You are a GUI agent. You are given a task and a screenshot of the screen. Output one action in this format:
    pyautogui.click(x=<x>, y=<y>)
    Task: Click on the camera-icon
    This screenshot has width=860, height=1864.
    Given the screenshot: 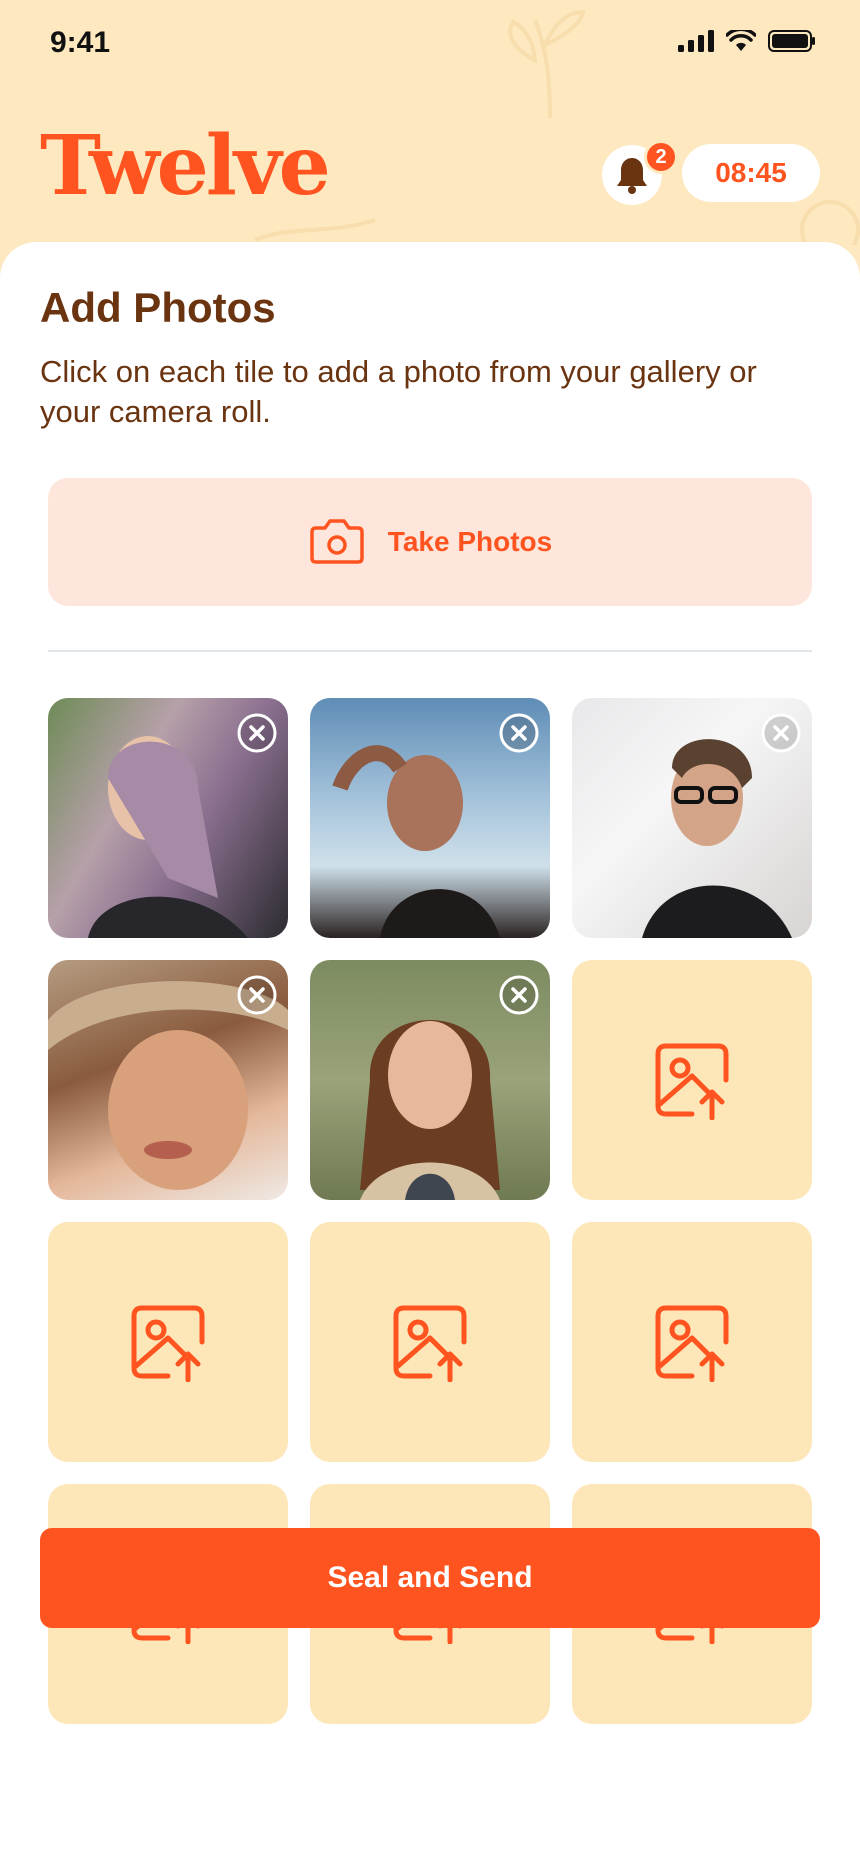 What is the action you would take?
    pyautogui.click(x=337, y=541)
    